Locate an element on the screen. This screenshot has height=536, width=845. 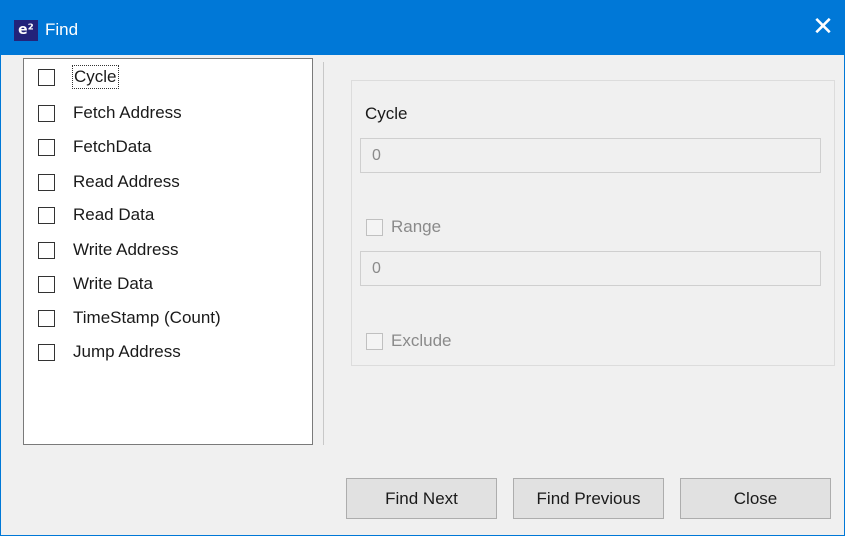
list-item-label: Read Data is located at coordinates (114, 214).